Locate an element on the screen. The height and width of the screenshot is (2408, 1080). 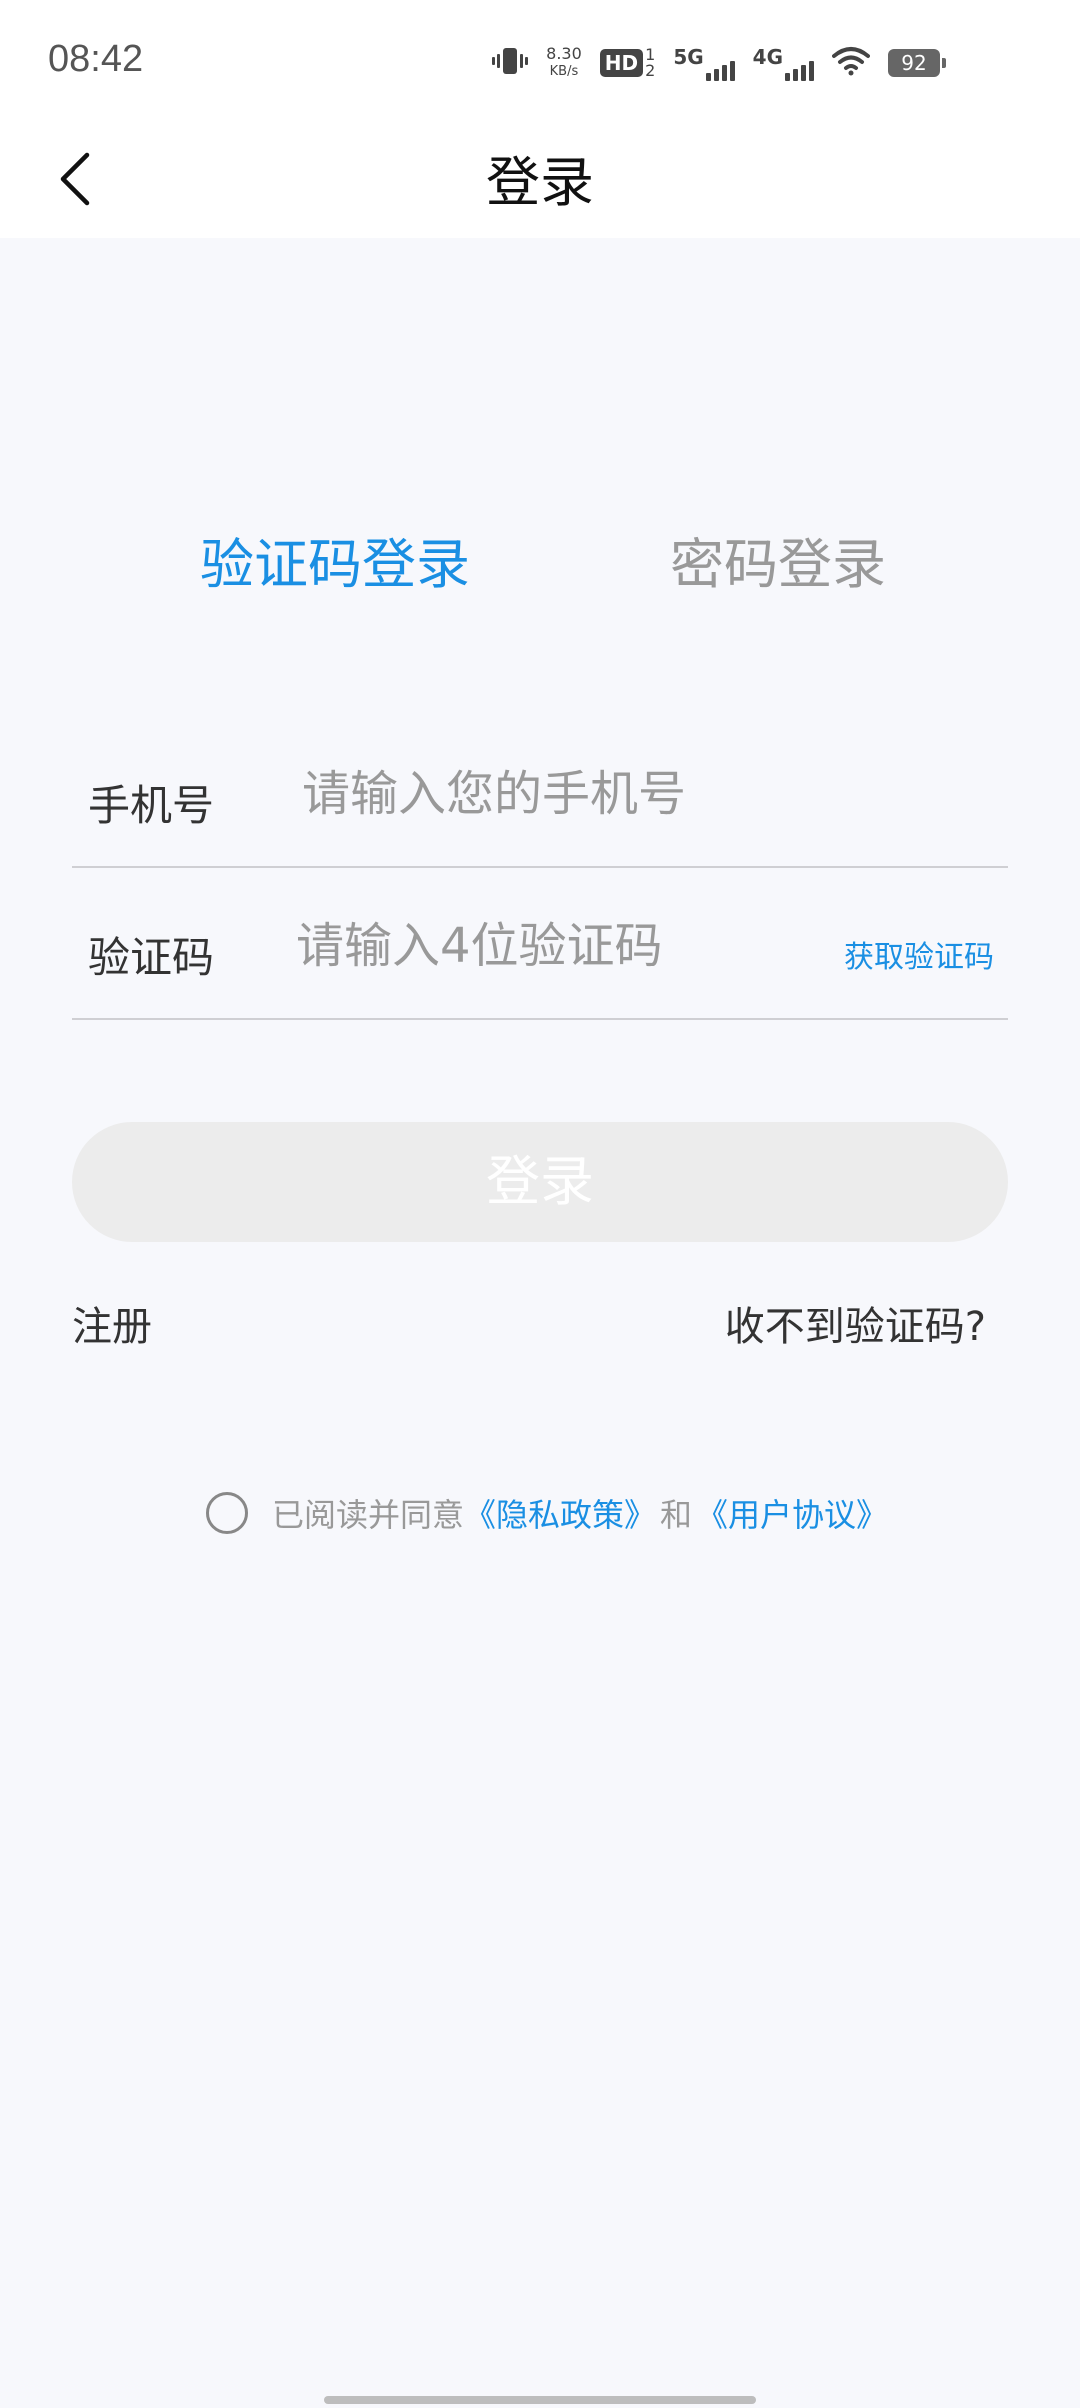
phone-row: 手机号 is located at coordinates (540, 792).